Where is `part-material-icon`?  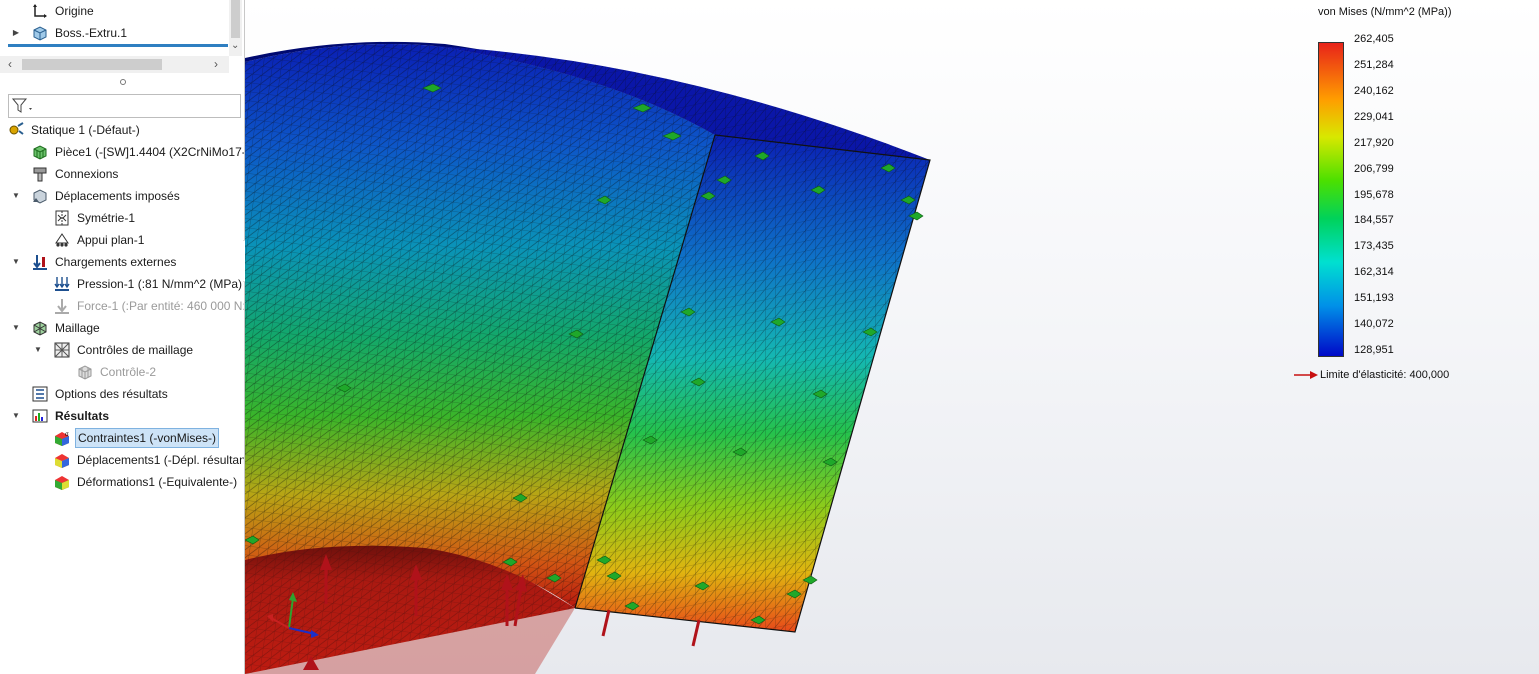
part-material-icon is located at coordinates (40, 152).